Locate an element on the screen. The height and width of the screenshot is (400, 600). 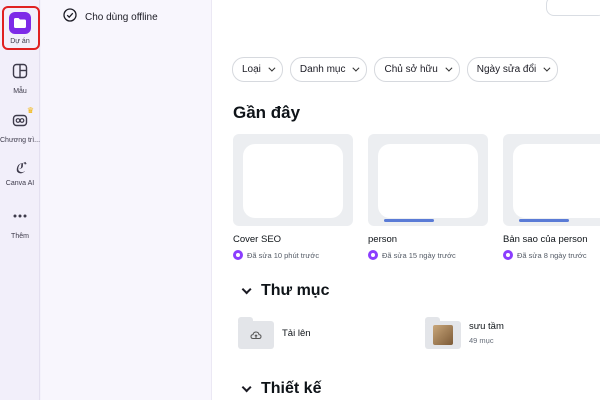
filter-label: Chủ sở hữu is located at coordinates (411, 69).